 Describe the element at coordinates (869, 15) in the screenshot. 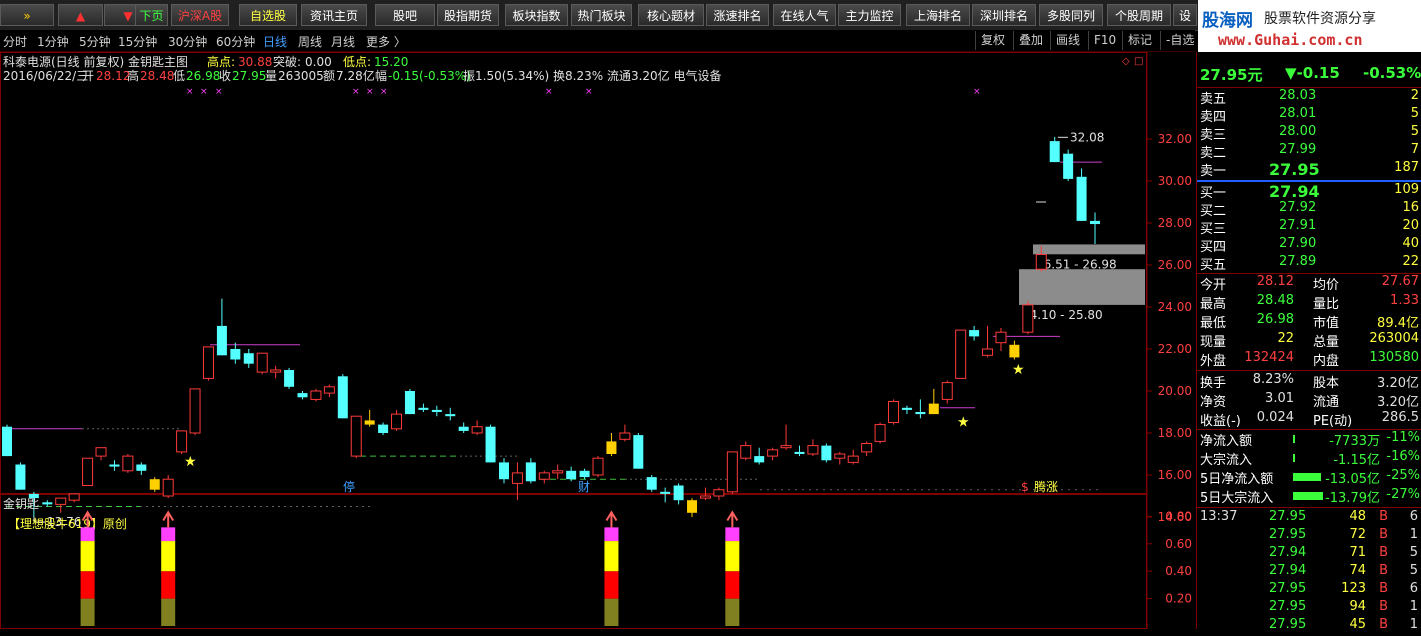

I see `toolbar-button-14: 主力监控` at that location.